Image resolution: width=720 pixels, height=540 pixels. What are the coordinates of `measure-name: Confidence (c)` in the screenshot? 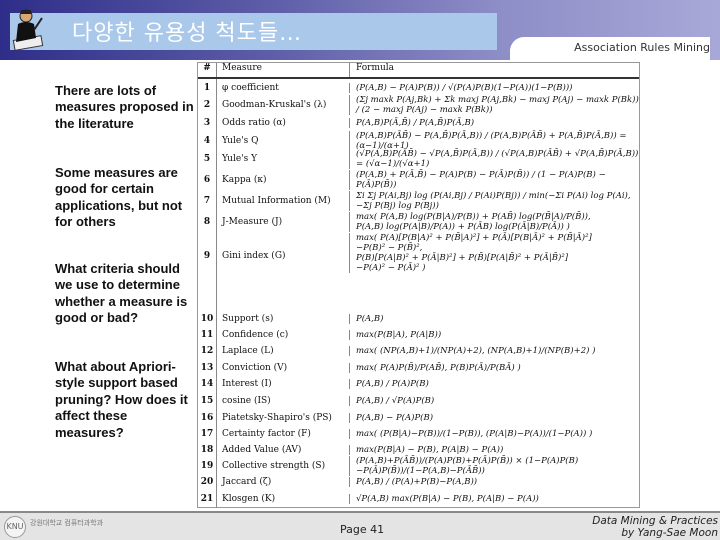 It's located at (282, 334).